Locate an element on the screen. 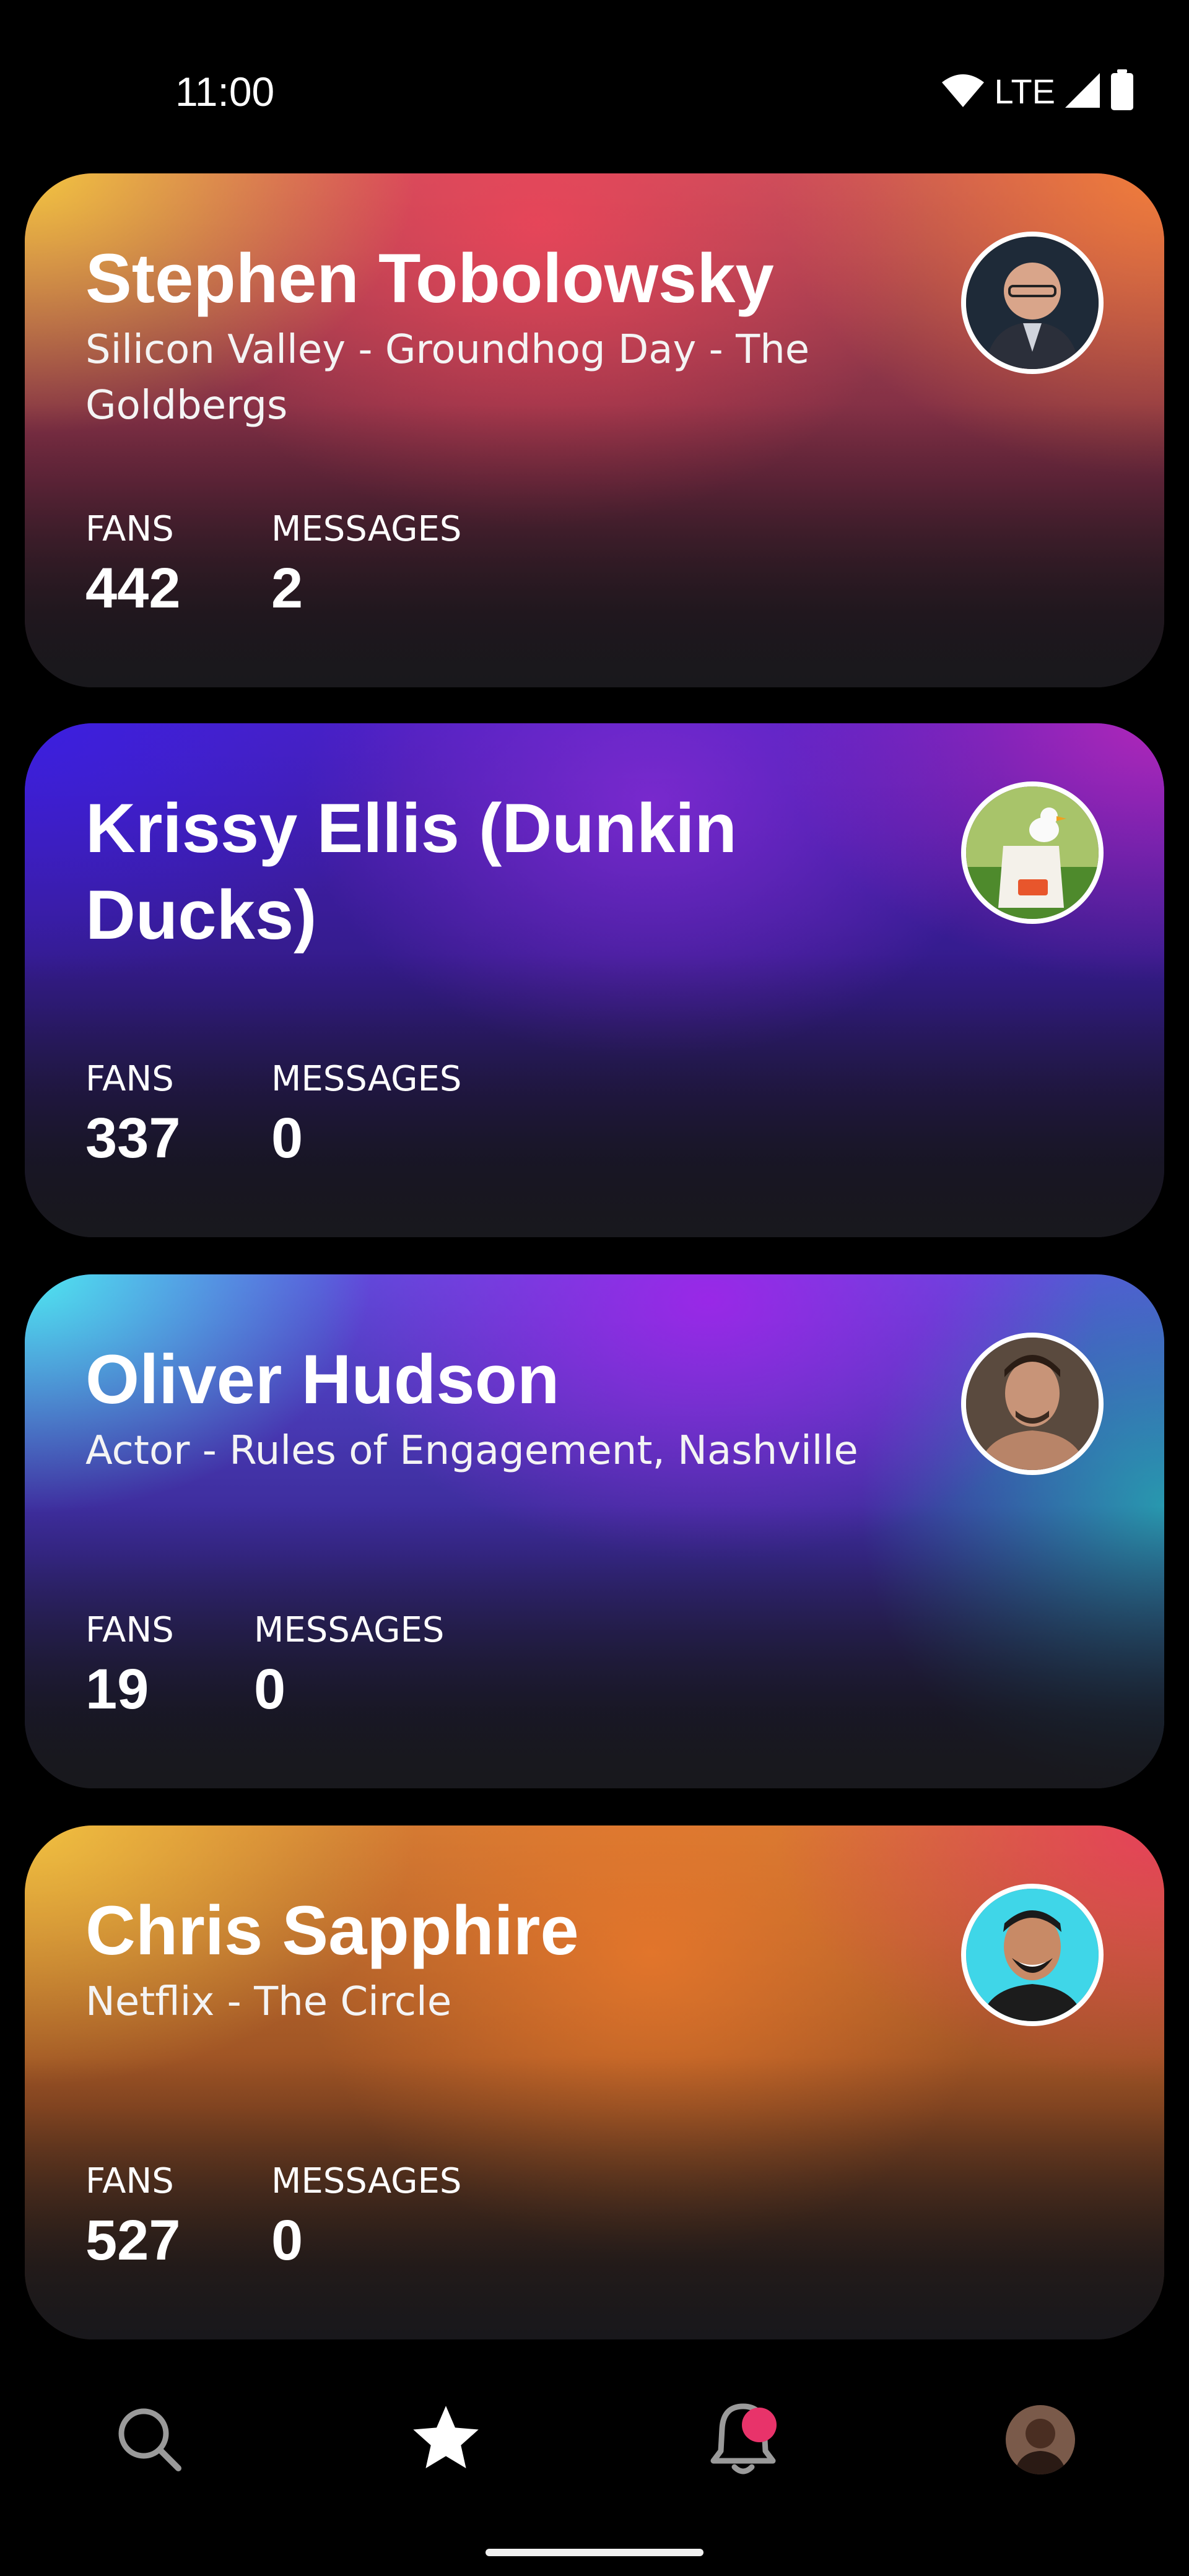 This screenshot has width=1189, height=2576. fans-stat: FANS 19 is located at coordinates (129, 1664).